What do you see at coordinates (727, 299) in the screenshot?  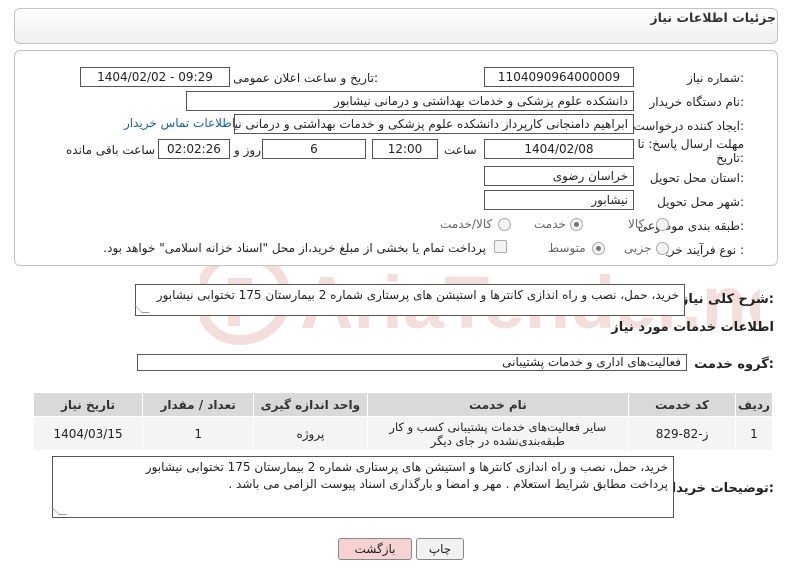 I see `summary-label: شرح کلی نیاز:` at bounding box center [727, 299].